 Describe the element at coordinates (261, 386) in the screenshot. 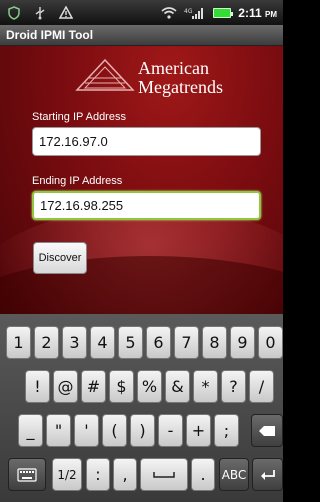

I see `key-slash: /` at that location.